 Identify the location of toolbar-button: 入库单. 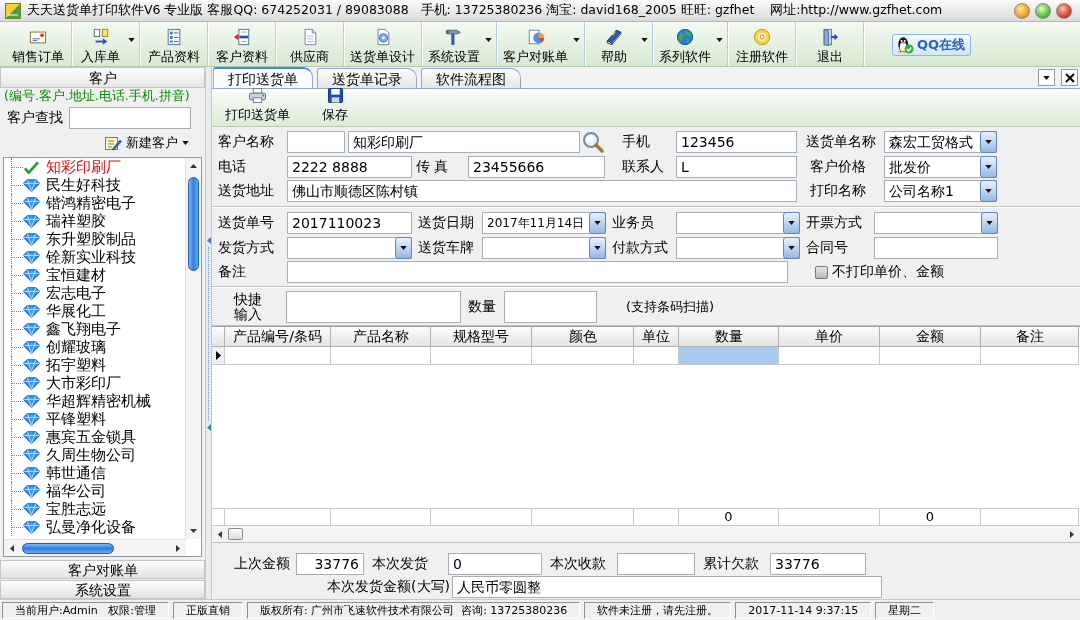
(106, 44).